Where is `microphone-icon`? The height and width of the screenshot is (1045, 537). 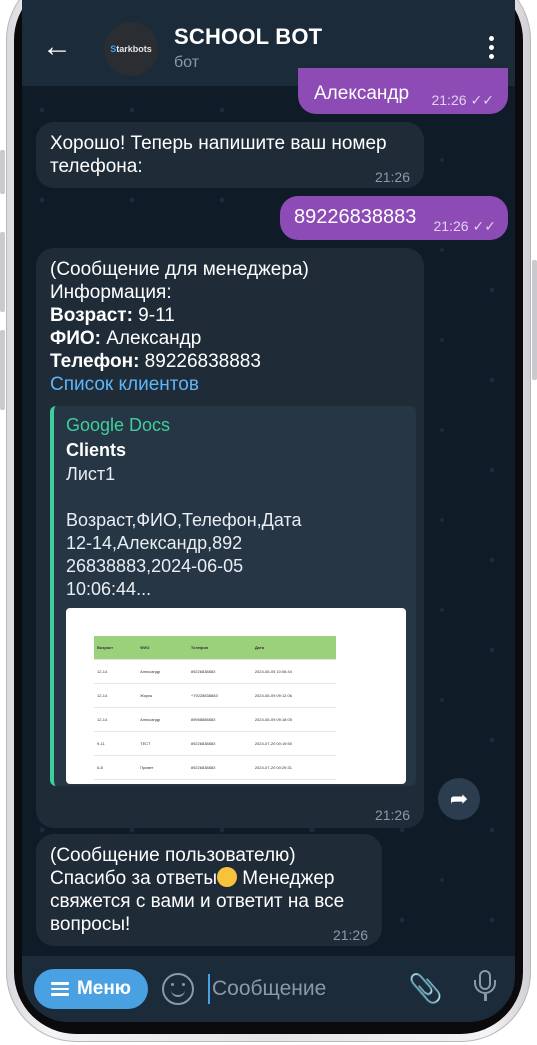
microphone-icon is located at coordinates (485, 986).